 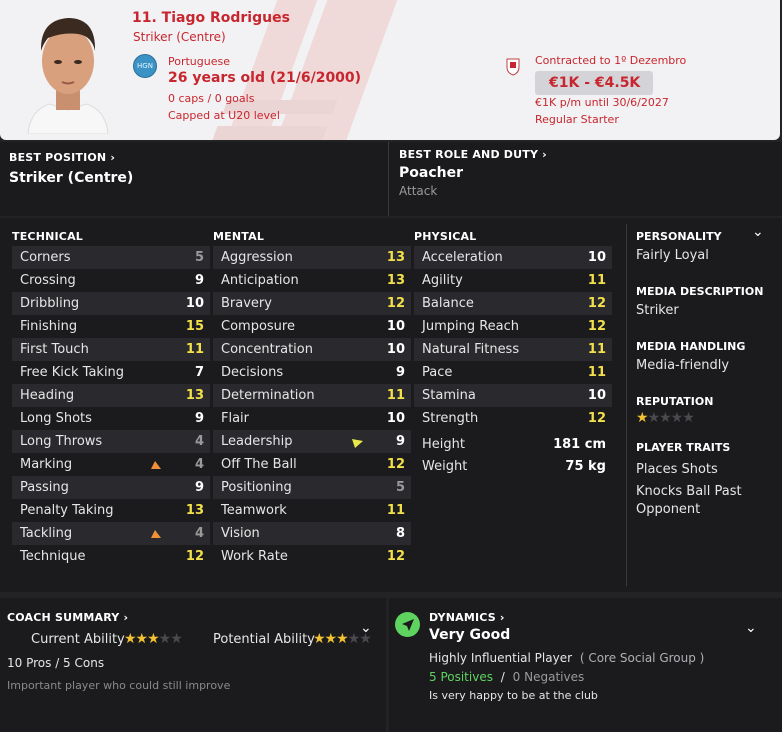 I want to click on caps-goals: 0 caps / 0 goals, so click(x=211, y=98).